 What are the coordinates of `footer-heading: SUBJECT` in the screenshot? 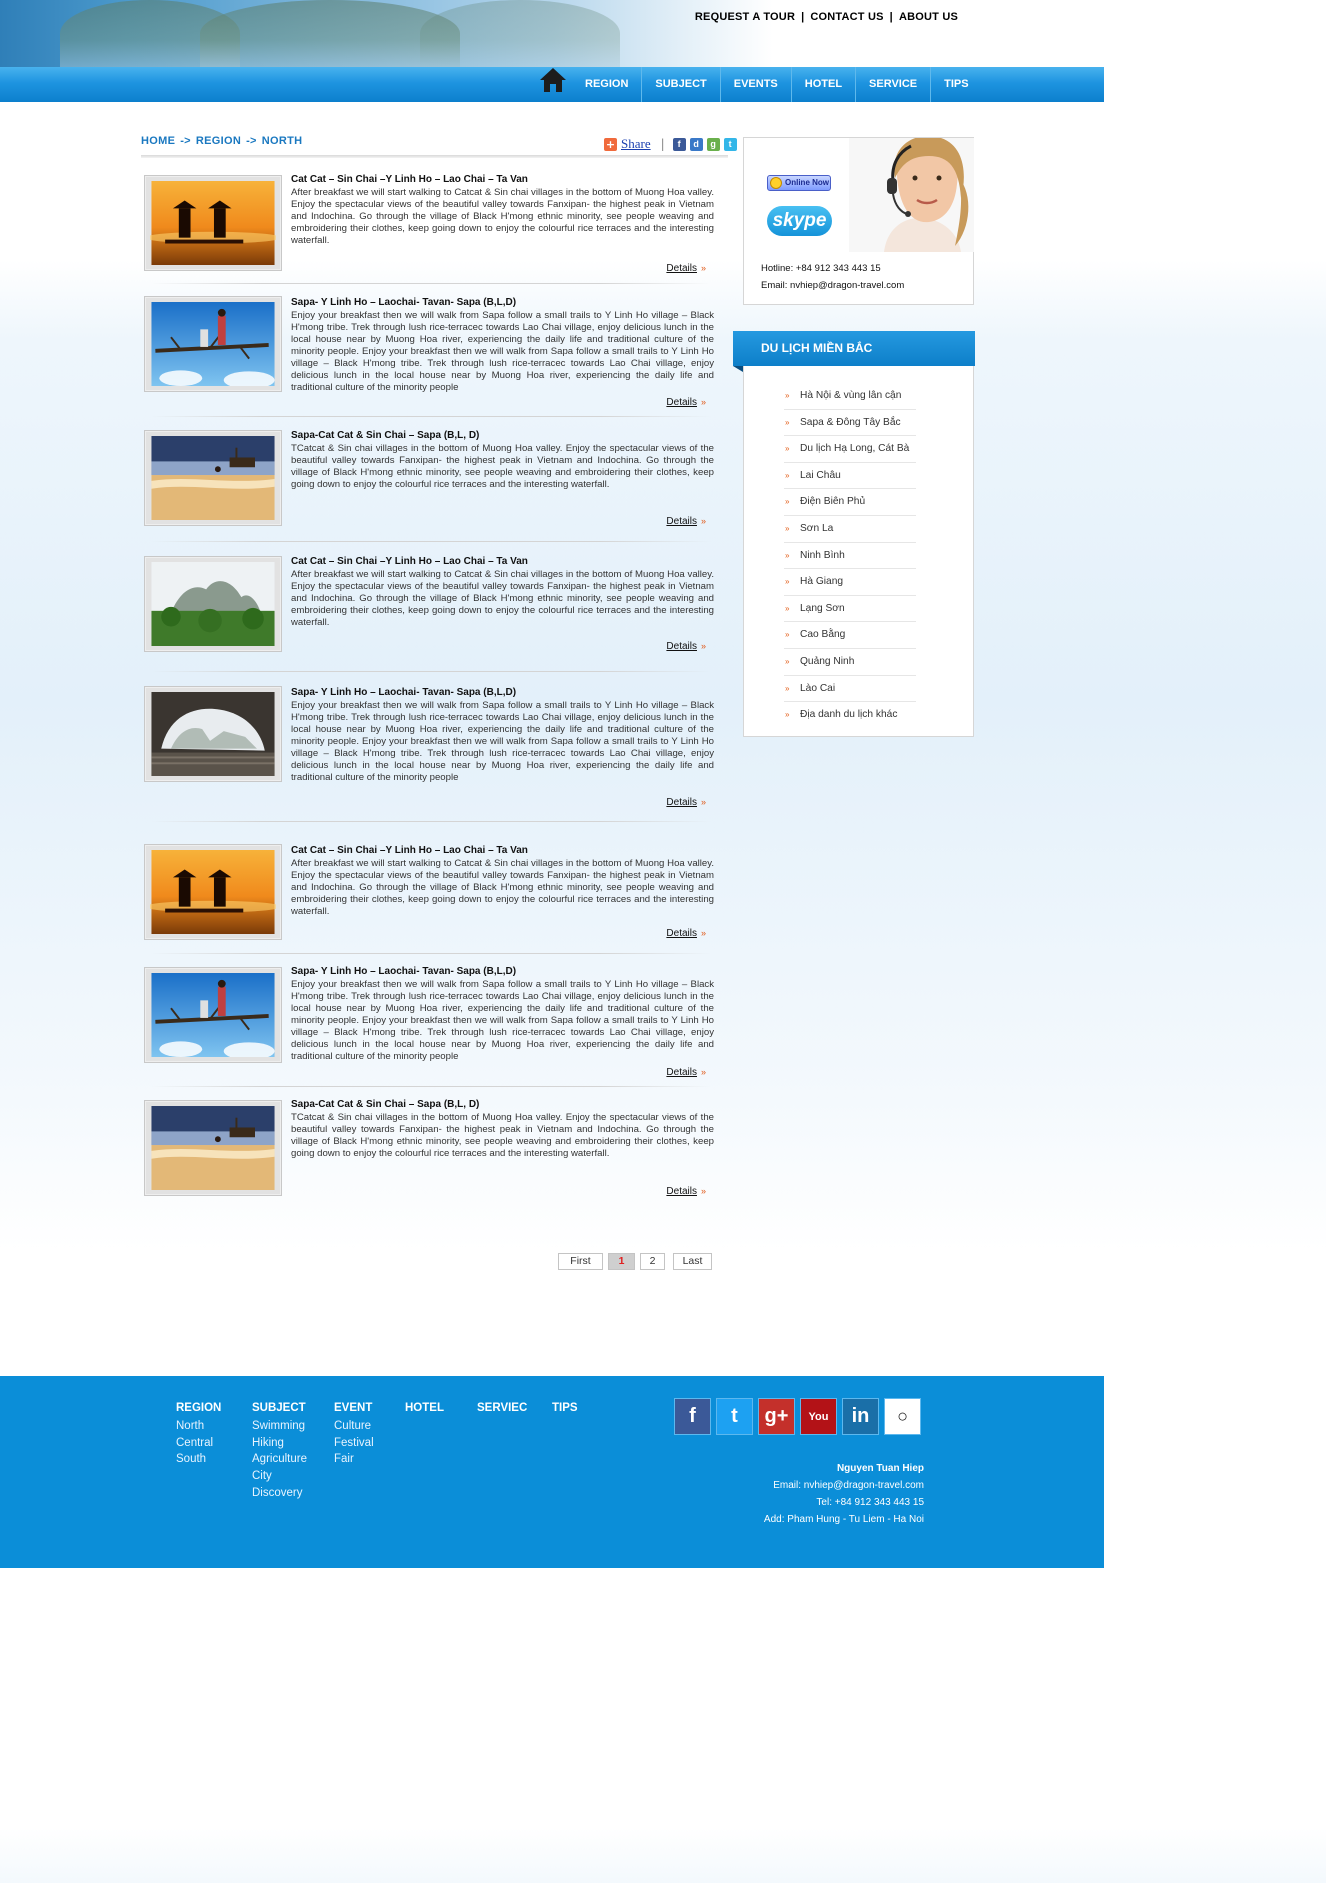 It's located at (279, 1408).